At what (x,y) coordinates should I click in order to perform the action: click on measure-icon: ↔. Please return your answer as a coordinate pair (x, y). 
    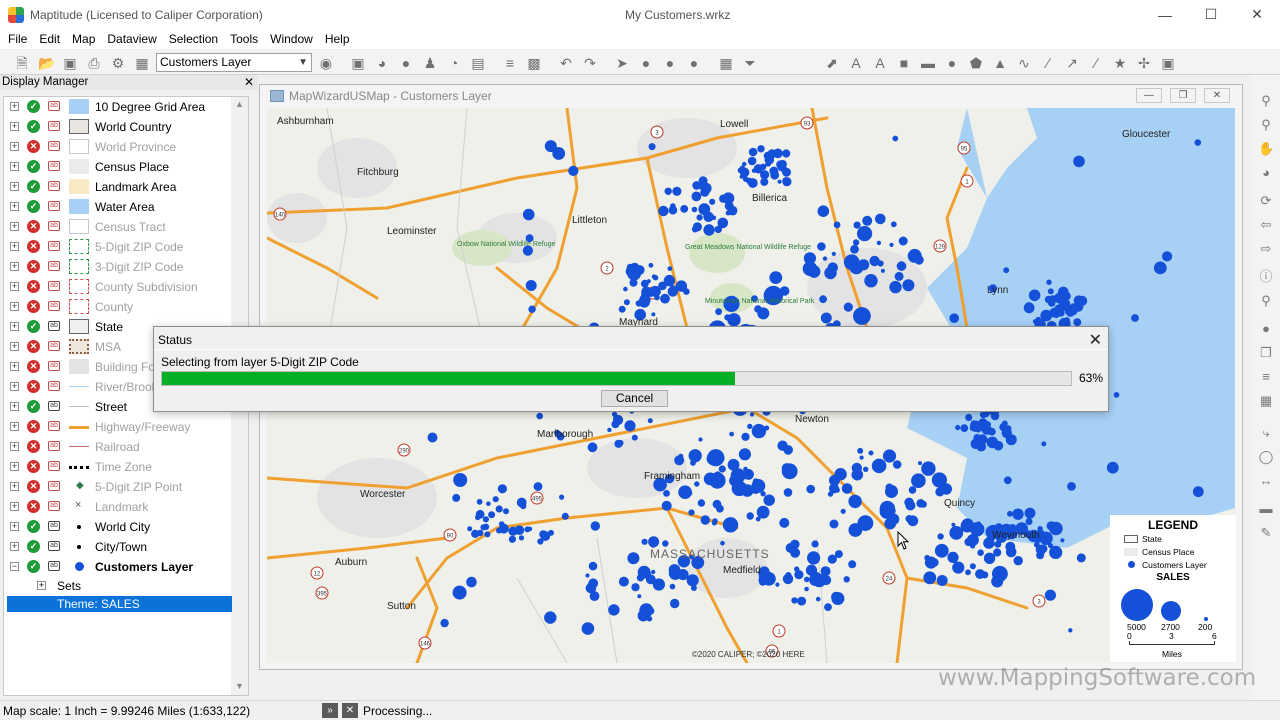
    Looking at the image, I should click on (1266, 481).